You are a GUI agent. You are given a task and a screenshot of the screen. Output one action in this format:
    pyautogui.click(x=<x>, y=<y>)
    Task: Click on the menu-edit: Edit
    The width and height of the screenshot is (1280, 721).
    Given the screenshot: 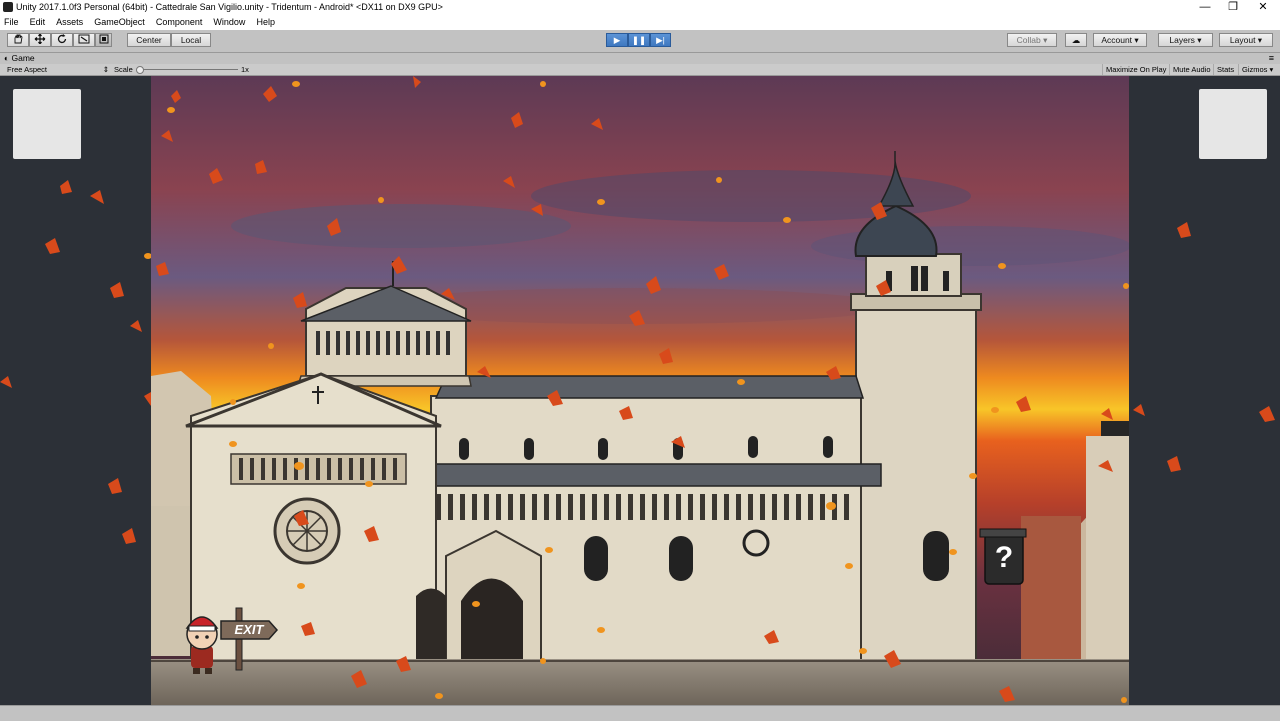 What is the action you would take?
    pyautogui.click(x=38, y=22)
    